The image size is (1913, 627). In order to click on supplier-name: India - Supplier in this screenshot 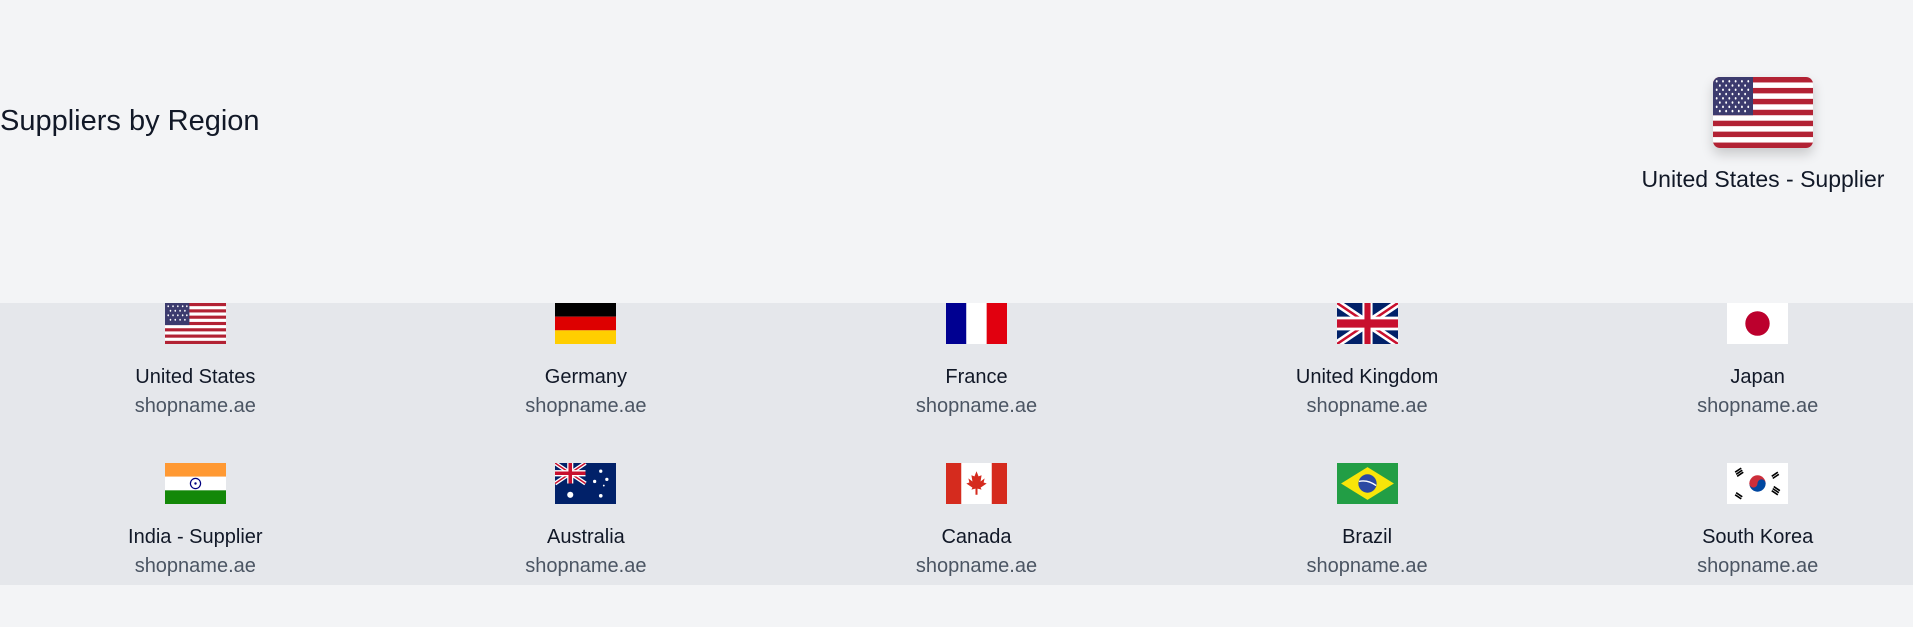, I will do `click(195, 537)`.